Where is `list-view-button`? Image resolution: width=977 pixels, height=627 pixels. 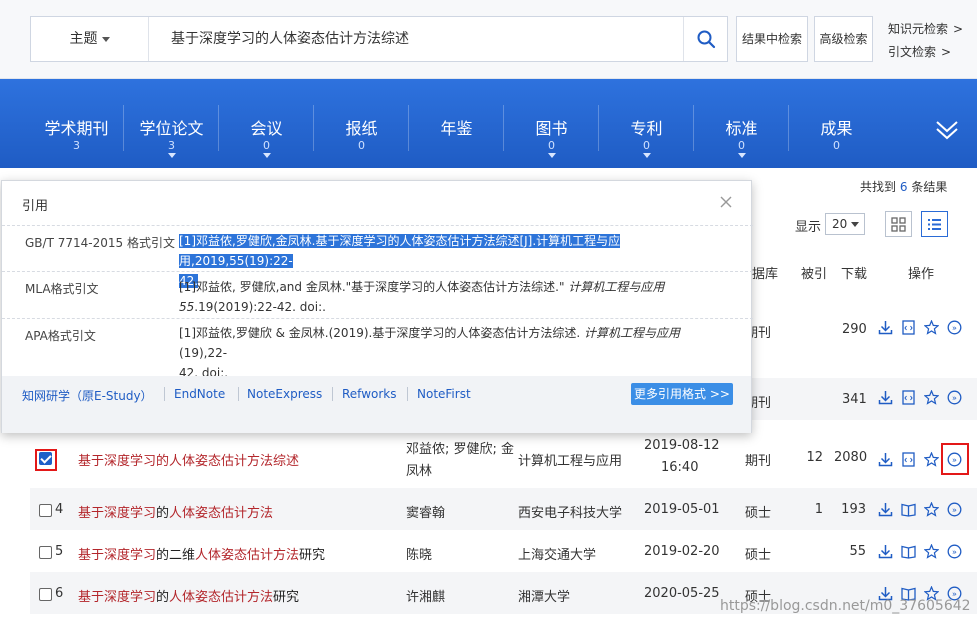
list-view-button is located at coordinates (934, 224).